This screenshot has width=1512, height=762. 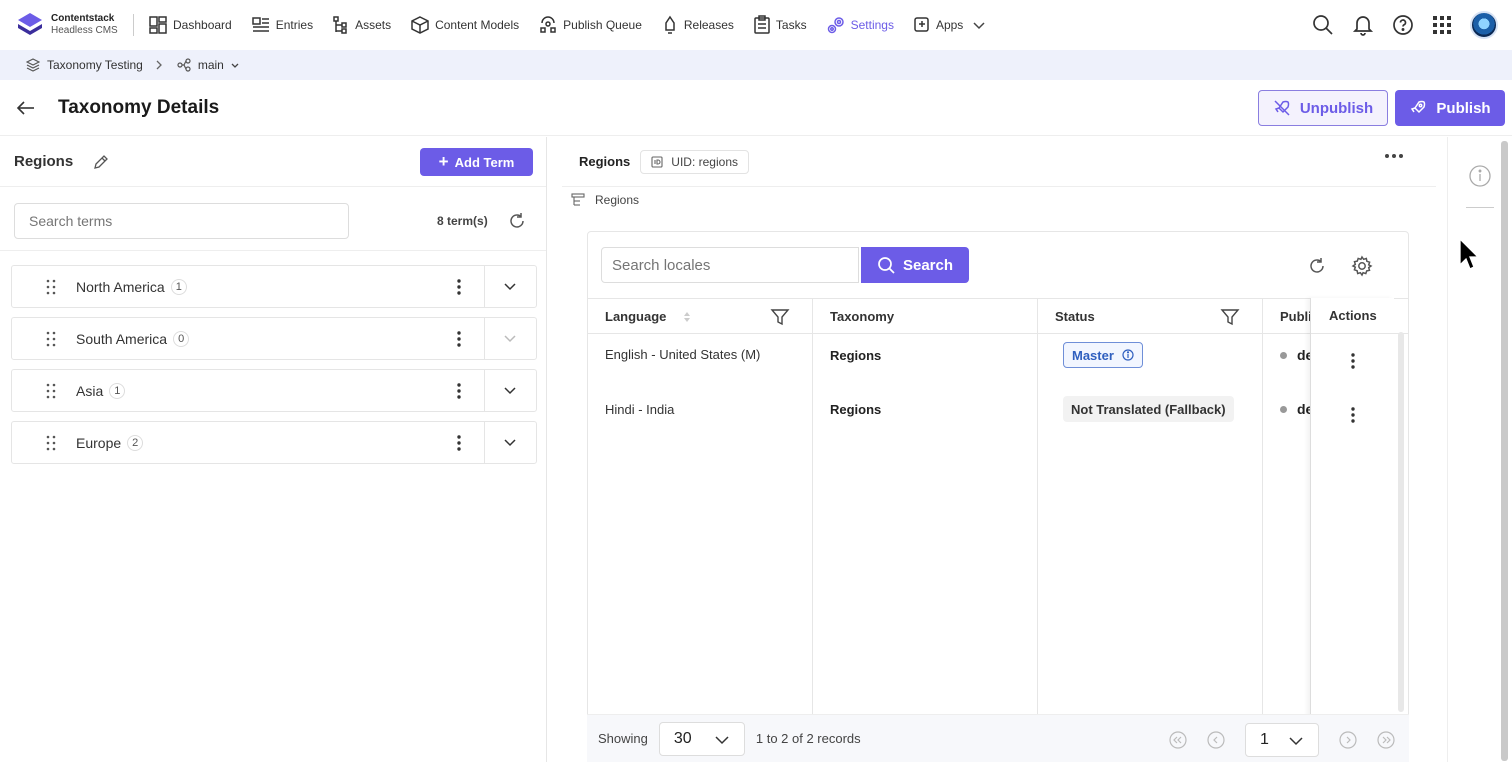 I want to click on breadcrumb-branch: main, so click(x=212, y=65).